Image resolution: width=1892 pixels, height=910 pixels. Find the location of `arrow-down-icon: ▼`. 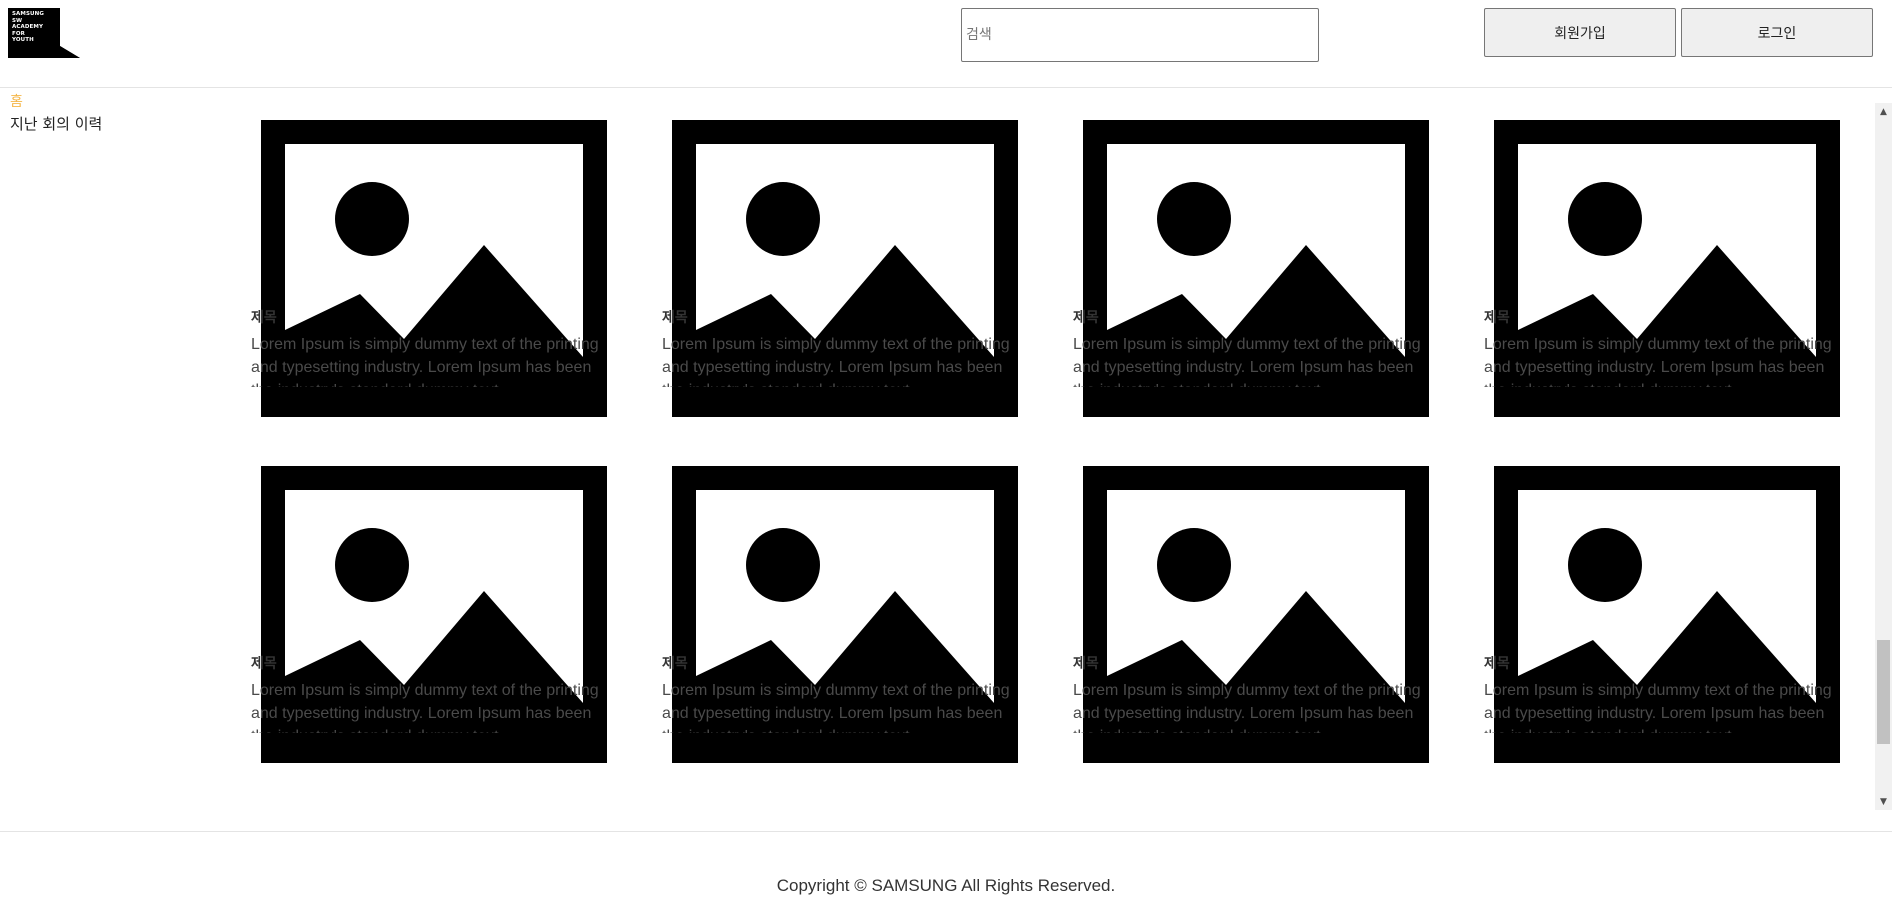

arrow-down-icon: ▼ is located at coordinates (1883, 801).